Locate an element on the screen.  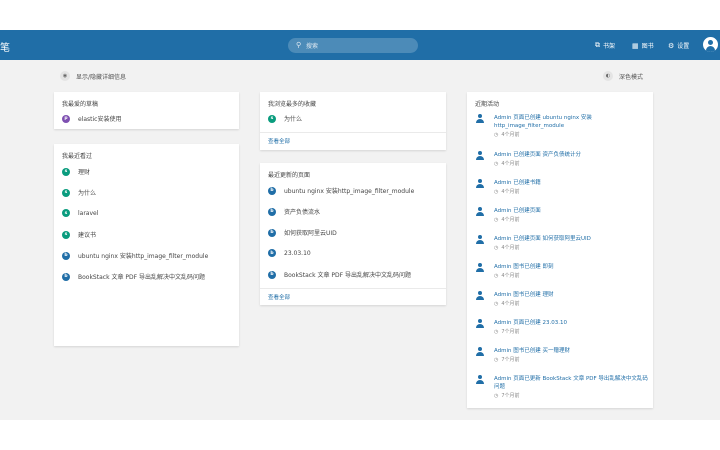
app-header: 笔 ⚲ 搜索 ⧉ 书架 ▦ 图书 ⚙ 设置 is located at coordinates (360, 45).